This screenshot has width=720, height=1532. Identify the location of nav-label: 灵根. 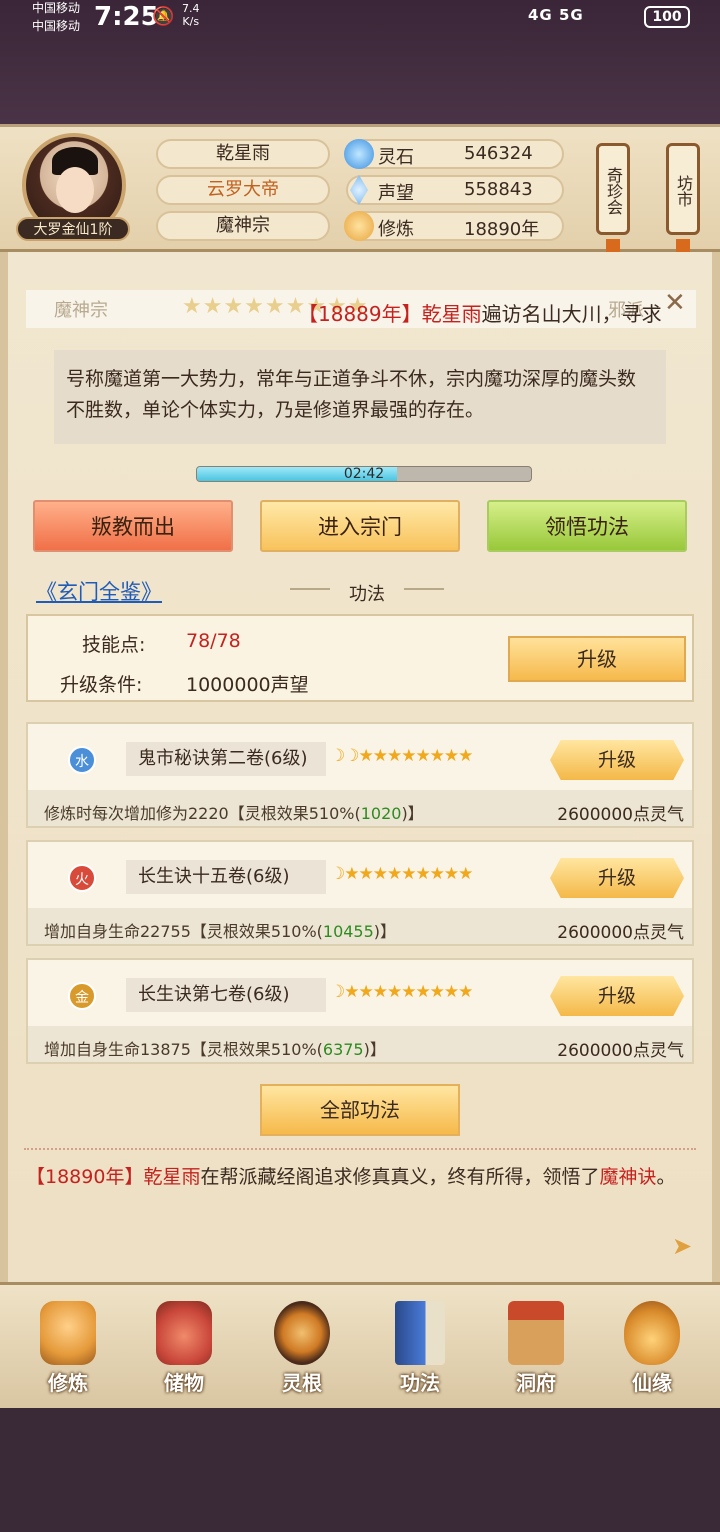
(302, 1383).